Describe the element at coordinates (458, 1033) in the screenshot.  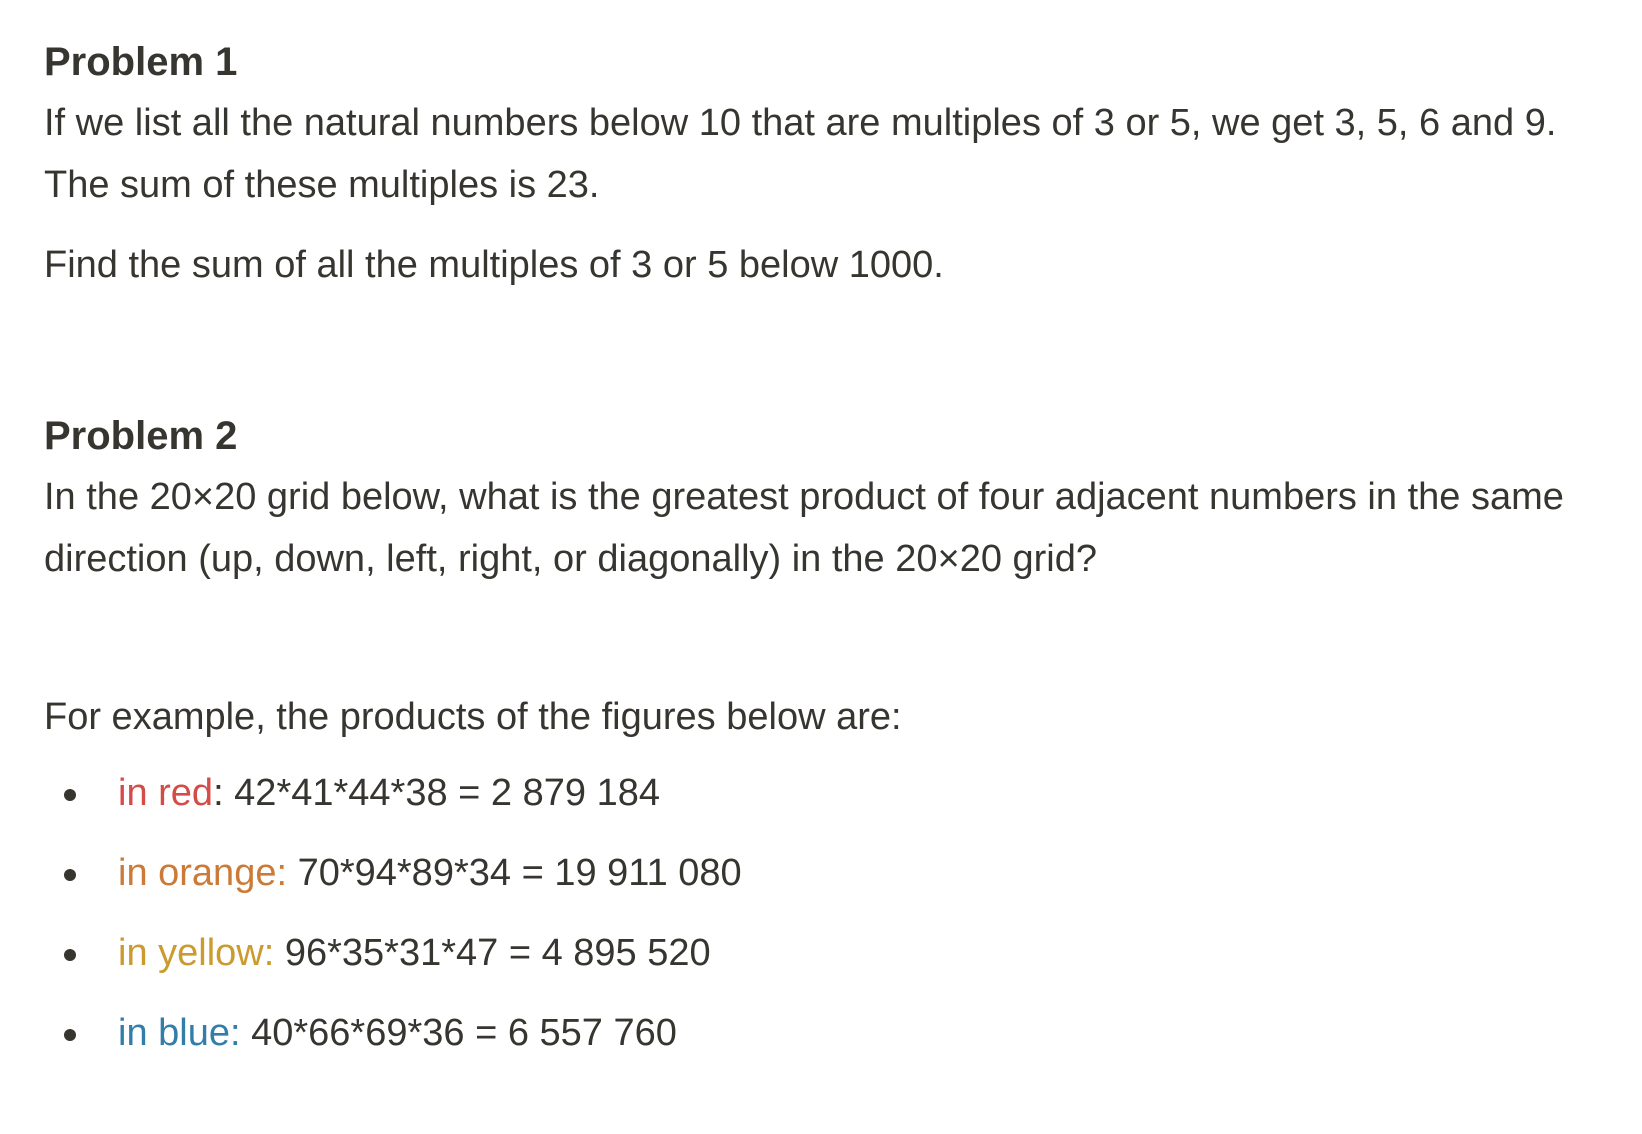
I see `example-value-blue: 40*66*69*36 = 6 557 760` at that location.